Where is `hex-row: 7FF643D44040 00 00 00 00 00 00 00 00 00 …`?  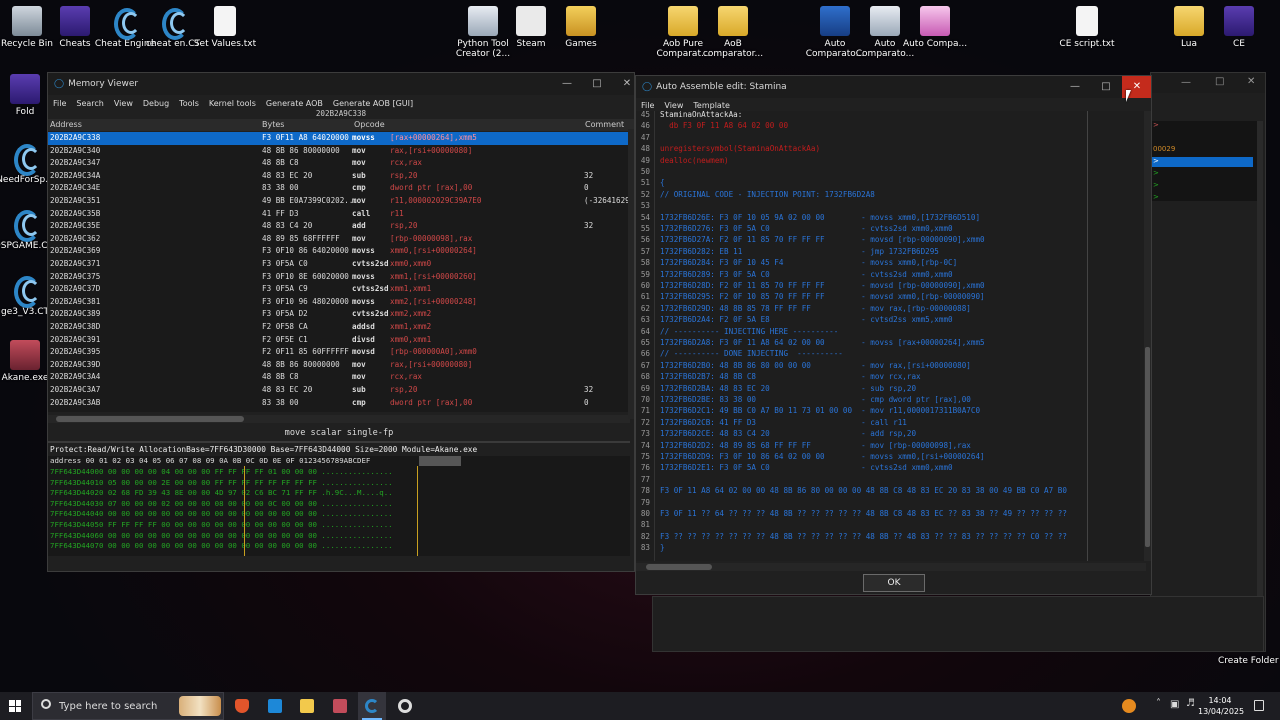 hex-row: 7FF643D44040 00 00 00 00 00 00 00 00 00 … is located at coordinates (221, 514).